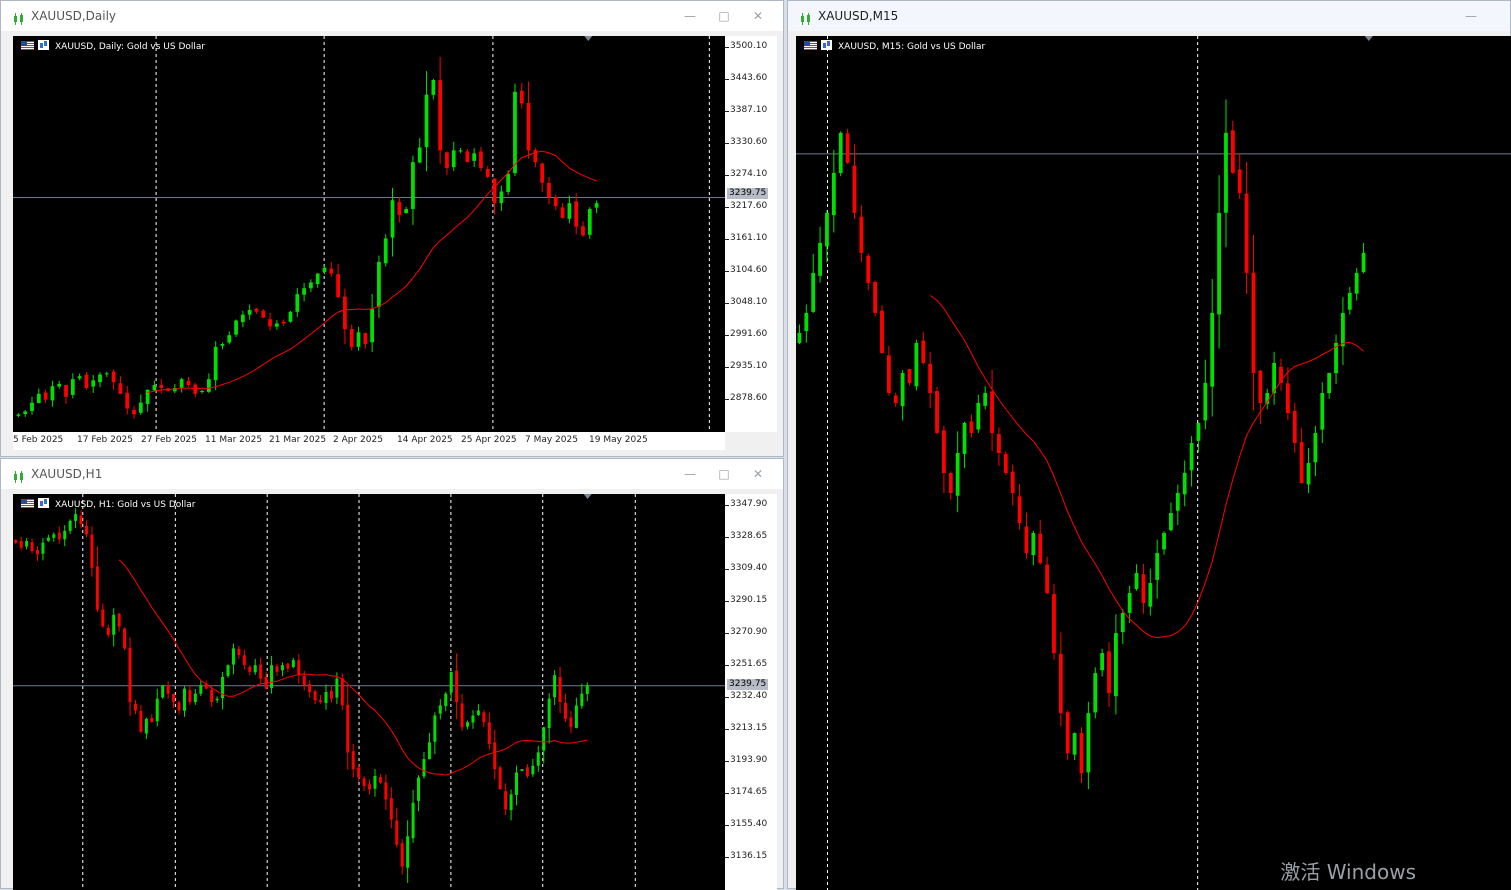 This screenshot has height=890, width=1511. I want to click on windows-activation-watermark: 激活 Windows, so click(1348, 872).